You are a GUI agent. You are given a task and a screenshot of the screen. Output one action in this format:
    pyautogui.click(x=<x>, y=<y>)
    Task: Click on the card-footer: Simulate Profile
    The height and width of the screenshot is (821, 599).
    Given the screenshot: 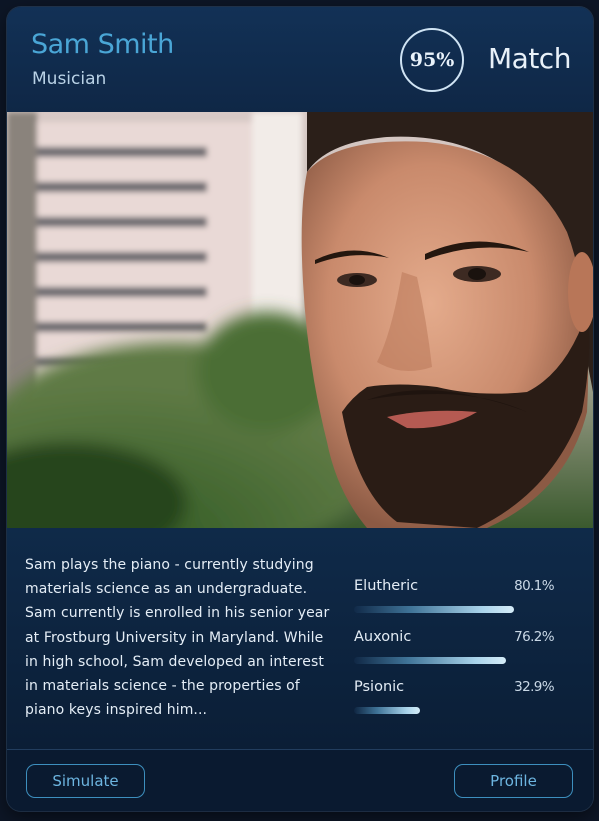 What is the action you would take?
    pyautogui.click(x=300, y=780)
    